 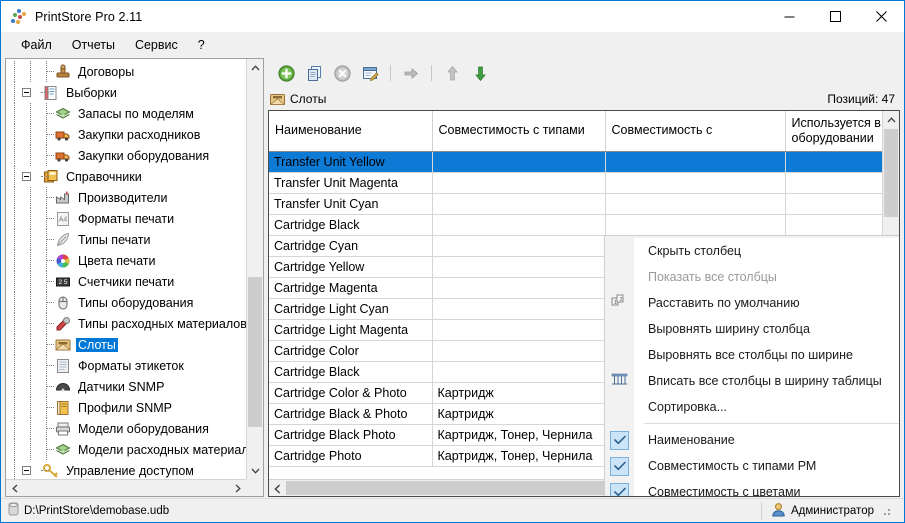 I want to click on arrow-down-icon, so click(x=480, y=73).